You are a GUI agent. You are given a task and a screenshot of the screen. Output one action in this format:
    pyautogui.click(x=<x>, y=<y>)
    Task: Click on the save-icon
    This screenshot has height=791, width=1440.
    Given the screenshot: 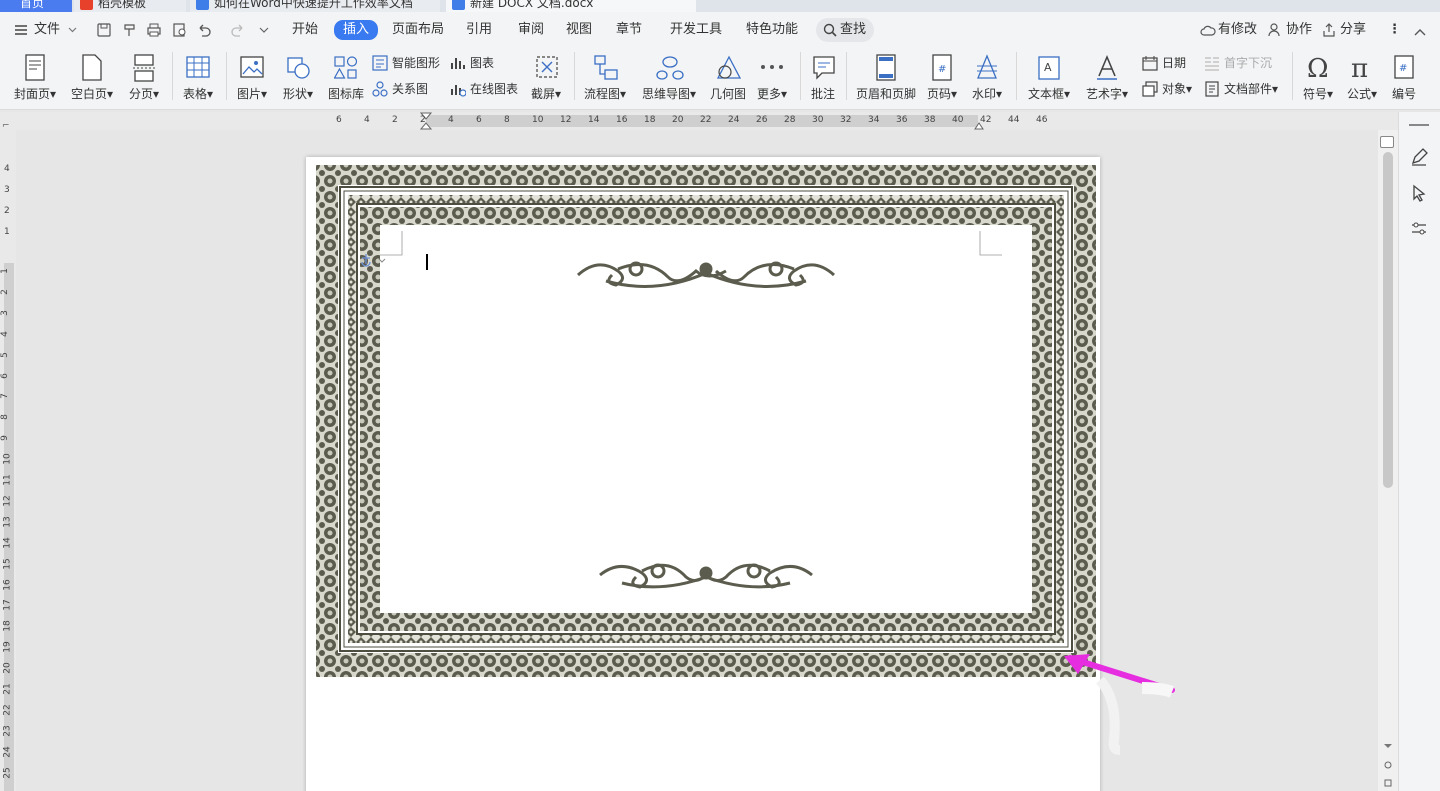 What is the action you would take?
    pyautogui.click(x=104, y=30)
    